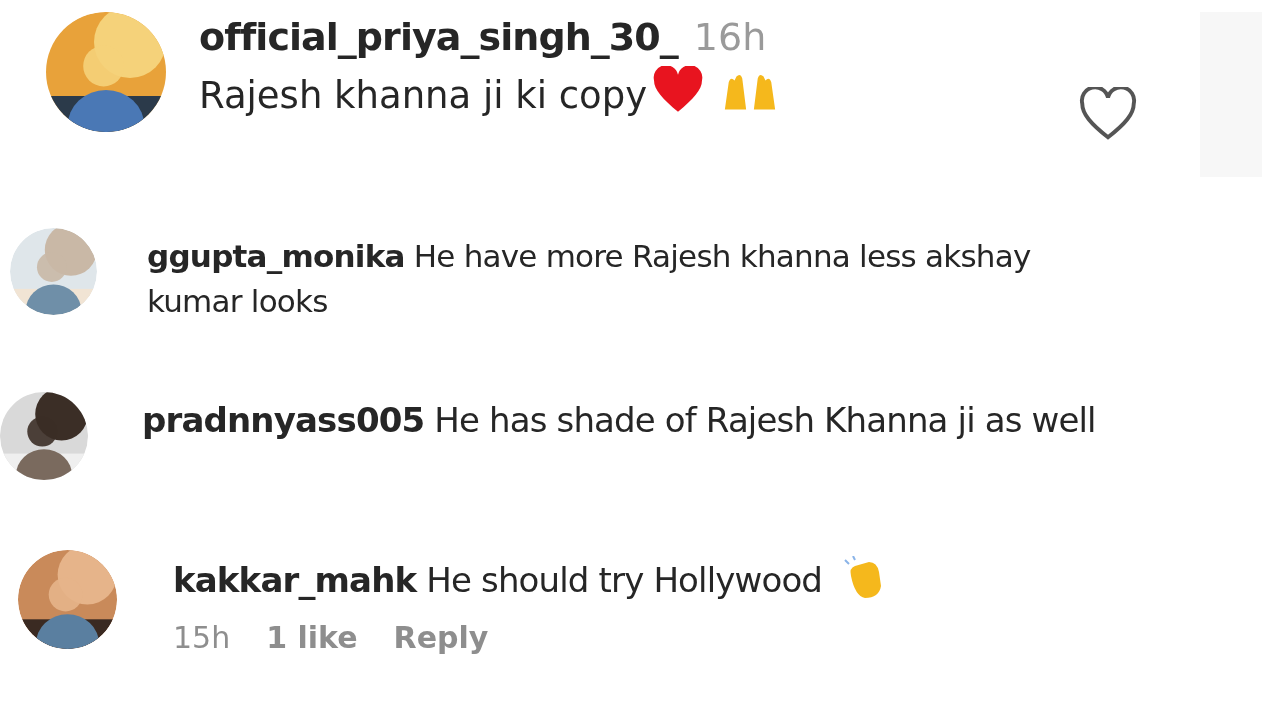 This screenshot has width=1280, height=720. What do you see at coordinates (498, 580) in the screenshot?
I see `comment-text: kakkar_mahk He should try Hollywood` at bounding box center [498, 580].